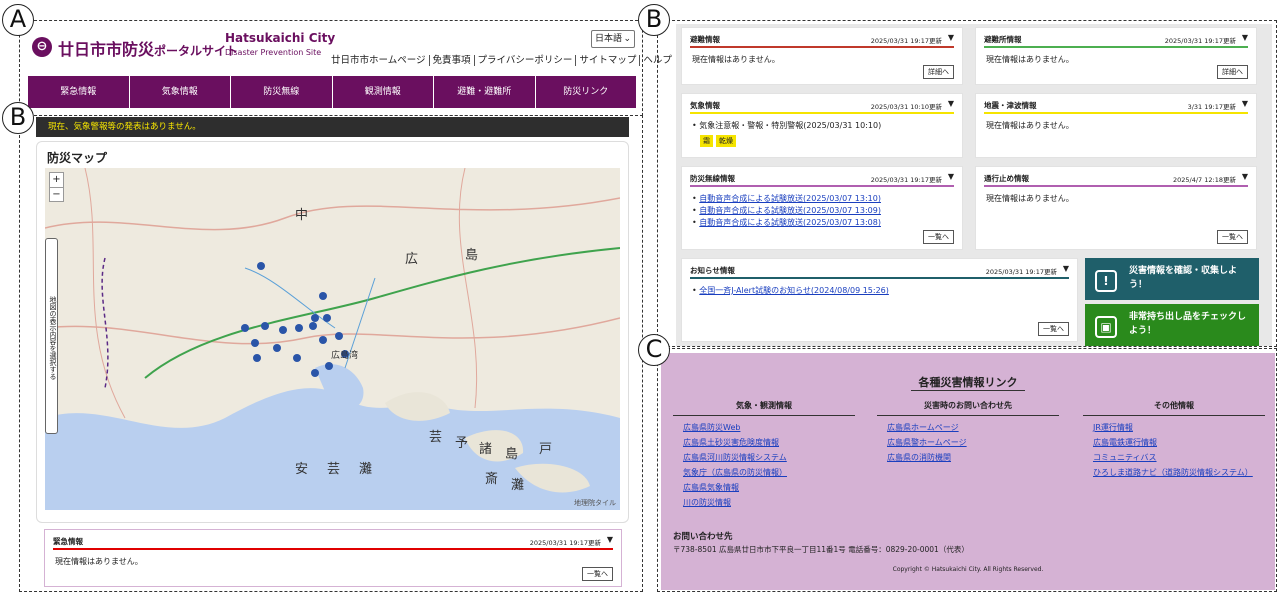  Describe the element at coordinates (1116, 125) in the screenshot. I see `quake-panel: 地震・津波情報 3/31 19:17更新 ▼ 現在情報はありません。` at that location.